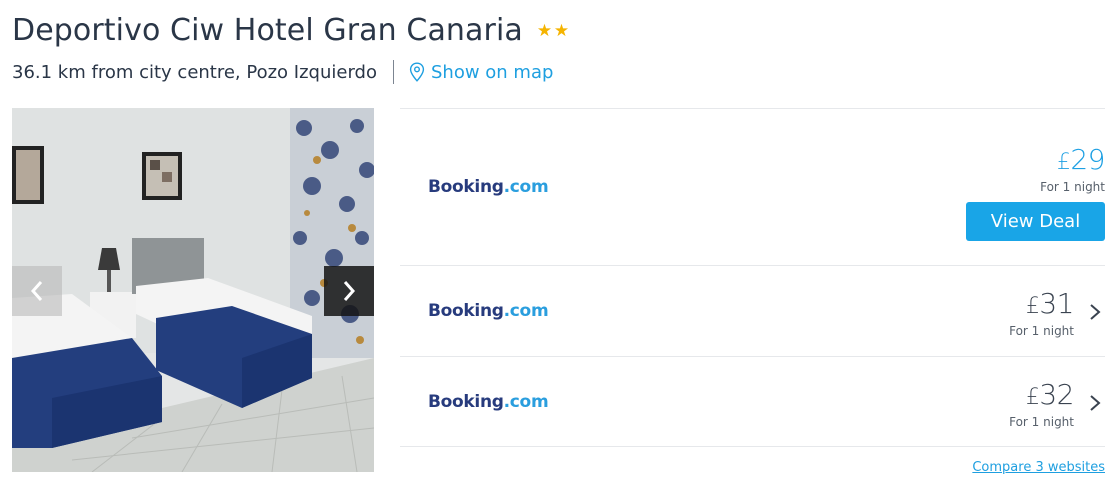 This screenshot has width=1117, height=492. I want to click on price-block: £32 For 1 night, so click(1042, 404).